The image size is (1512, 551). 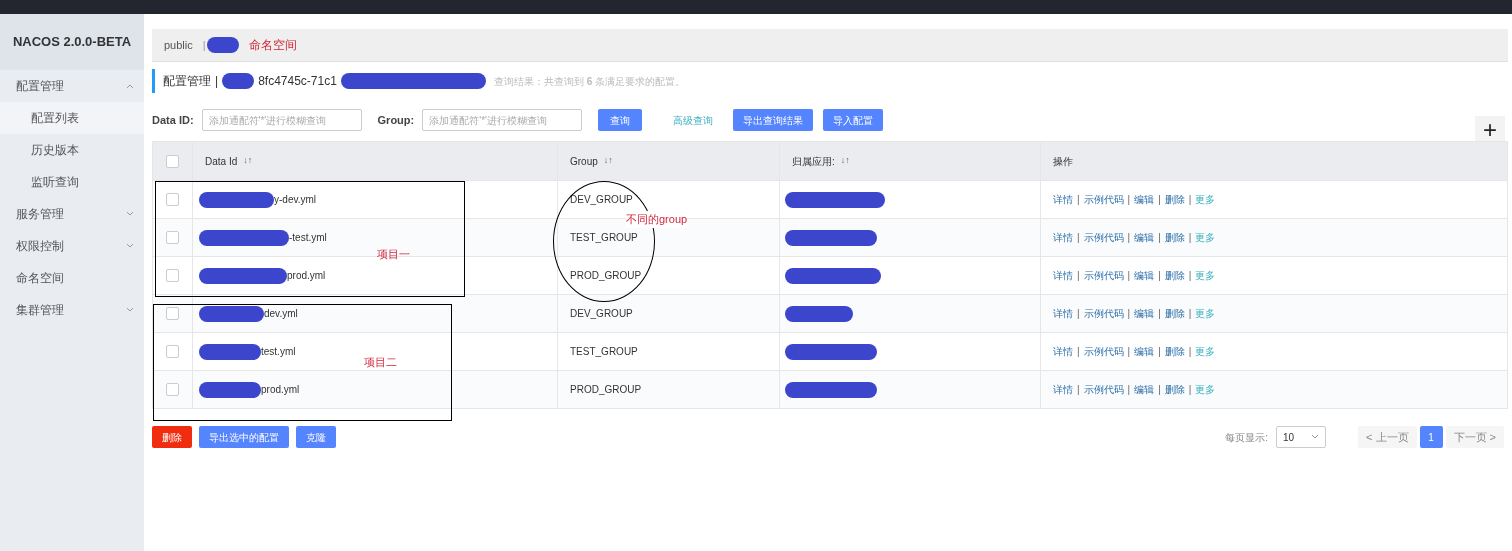 What do you see at coordinates (853, 120) in the screenshot?
I see `toolbar-button: 导入配置` at bounding box center [853, 120].